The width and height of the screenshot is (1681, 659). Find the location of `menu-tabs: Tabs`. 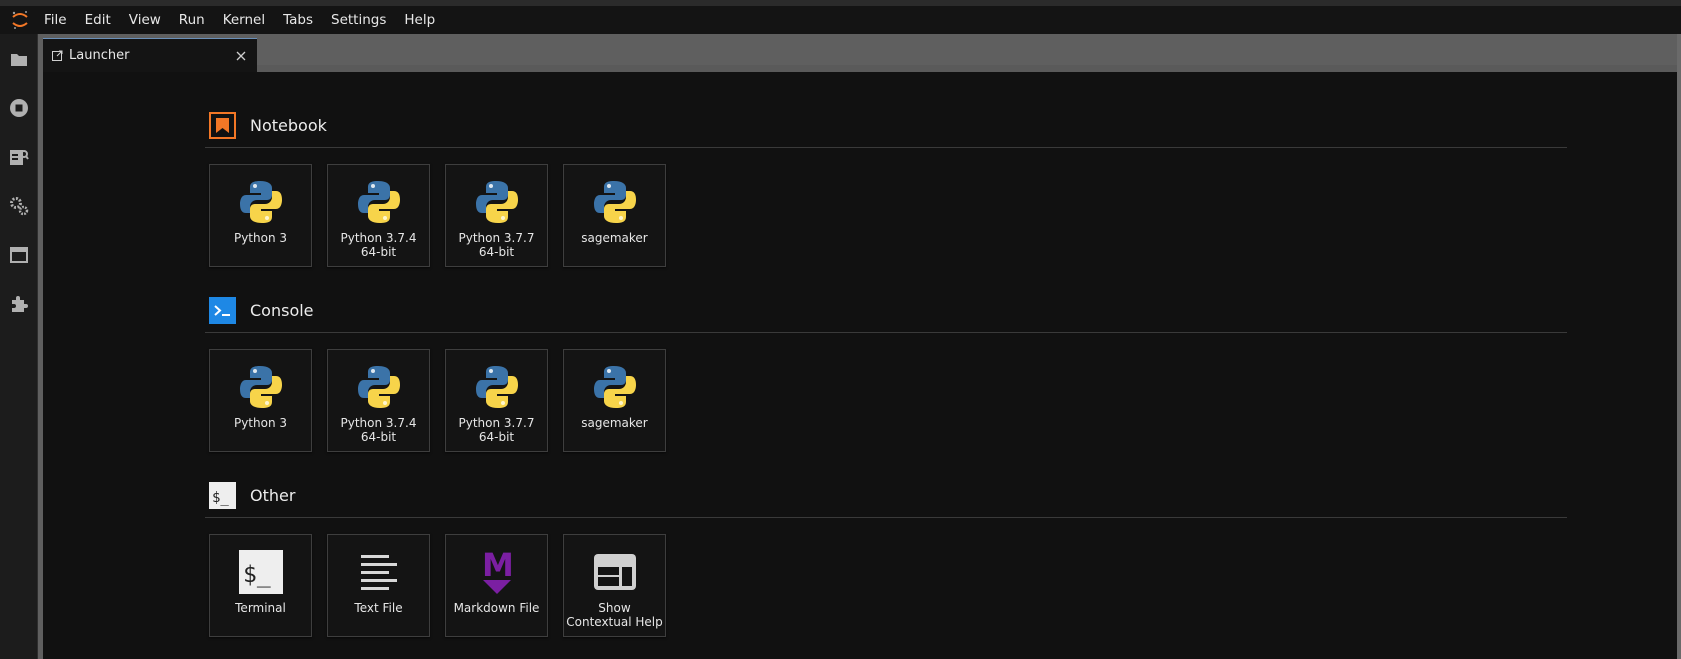

menu-tabs: Tabs is located at coordinates (298, 20).